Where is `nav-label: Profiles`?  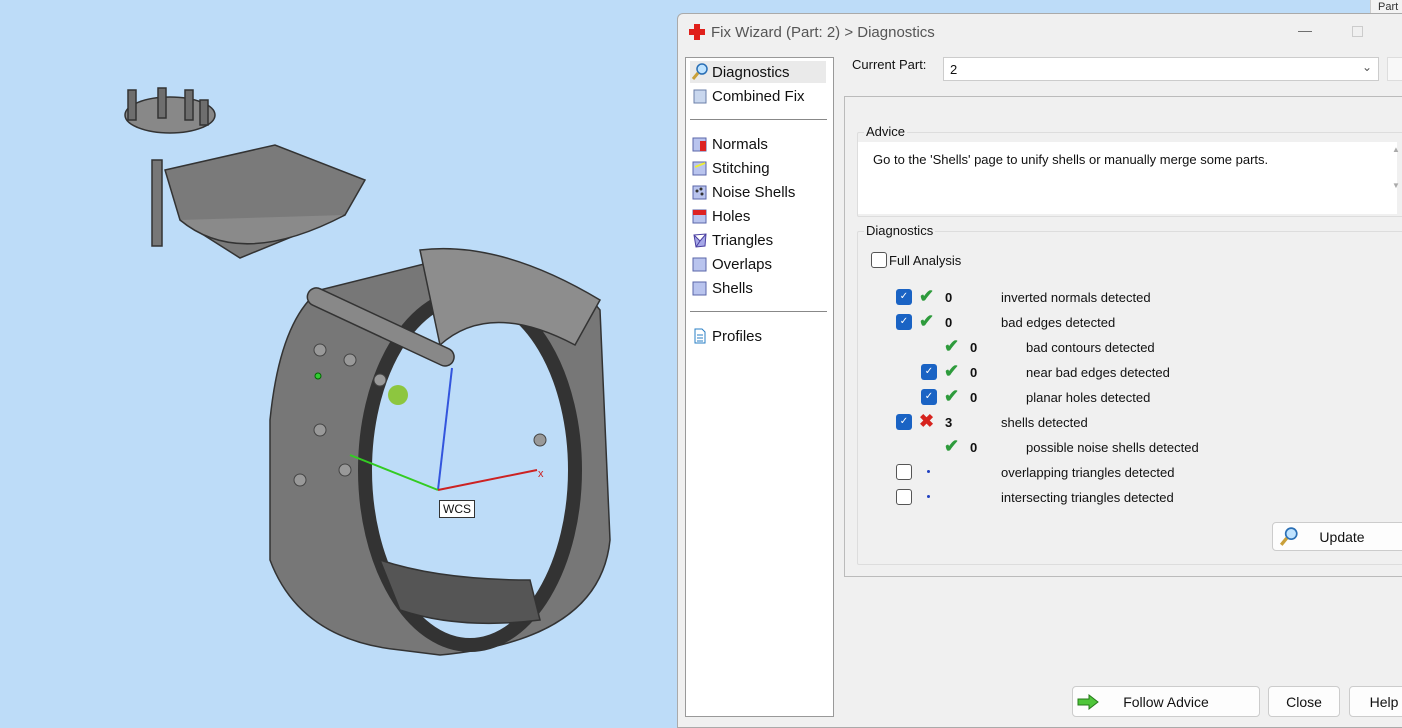
nav-label: Profiles is located at coordinates (737, 336).